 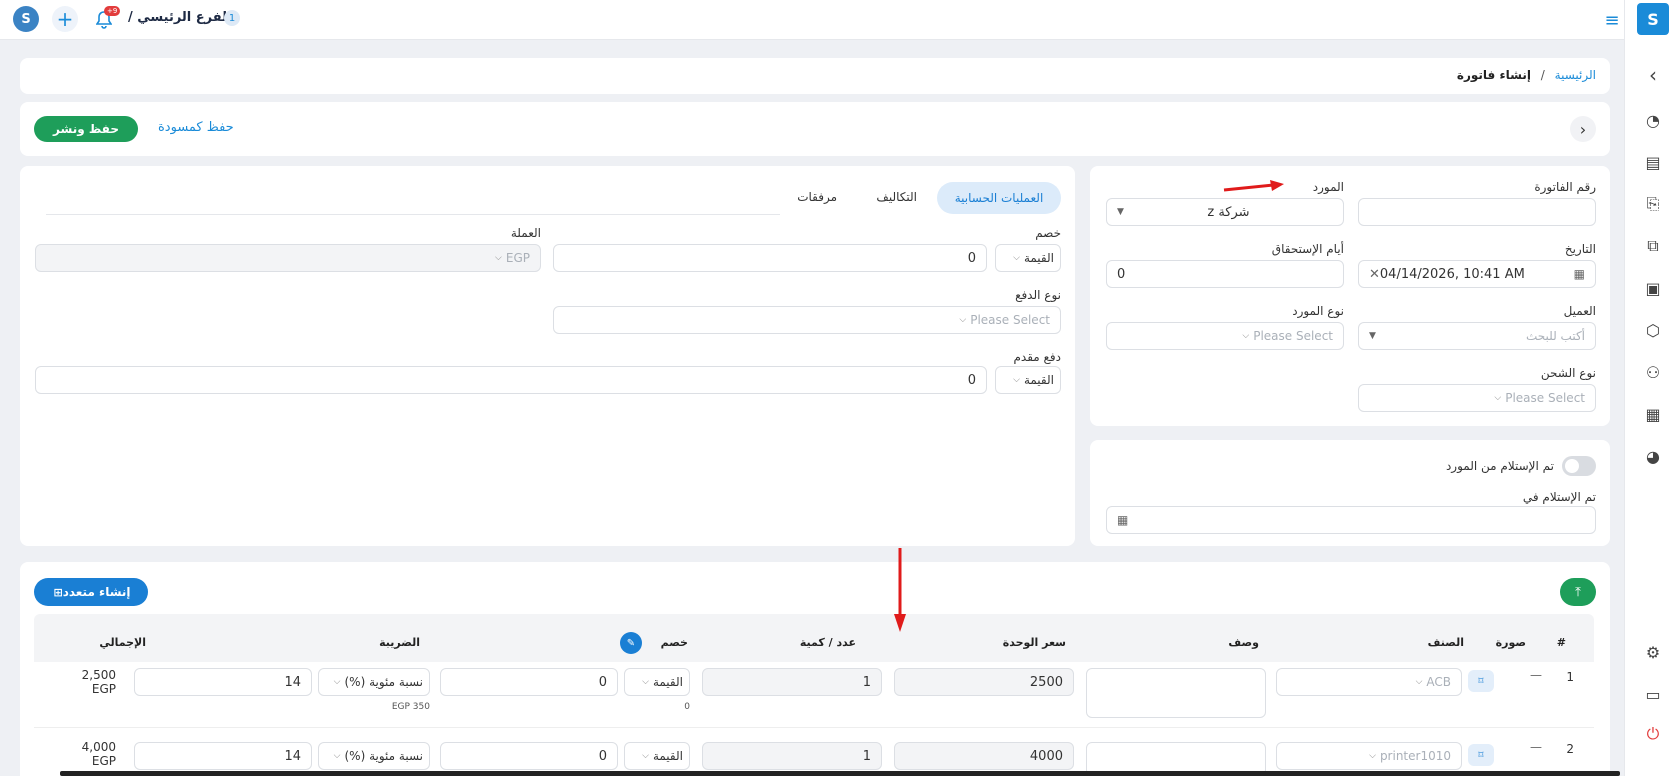 What do you see at coordinates (98, 747) in the screenshot?
I see `row-total: 4,000` at bounding box center [98, 747].